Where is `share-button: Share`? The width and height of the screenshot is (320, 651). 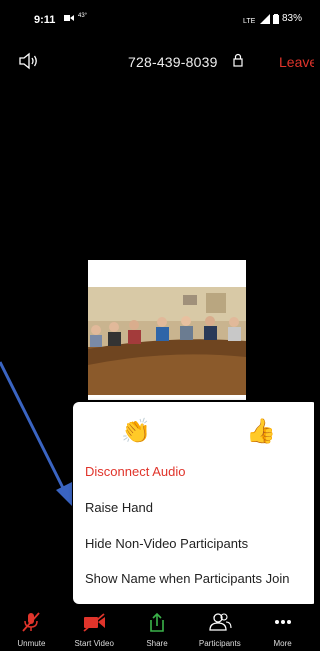
share-button: Share is located at coordinates (157, 628).